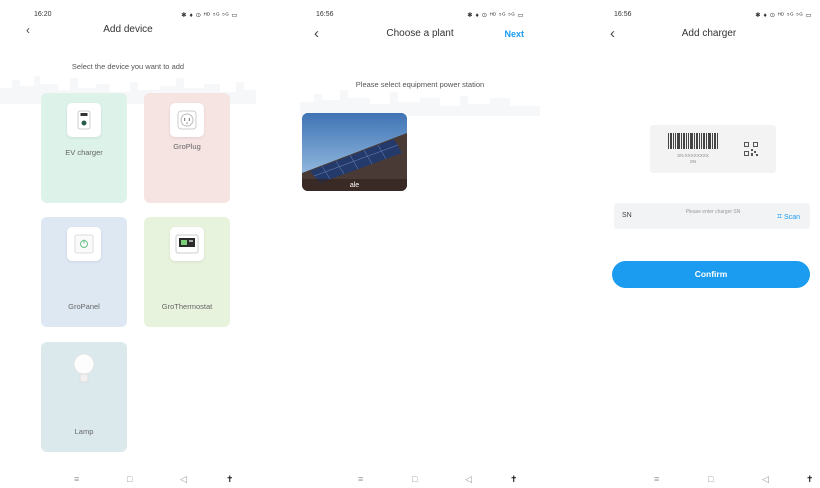  What do you see at coordinates (780, 216) in the screenshot?
I see `scan-icon: ⌗` at bounding box center [780, 216].